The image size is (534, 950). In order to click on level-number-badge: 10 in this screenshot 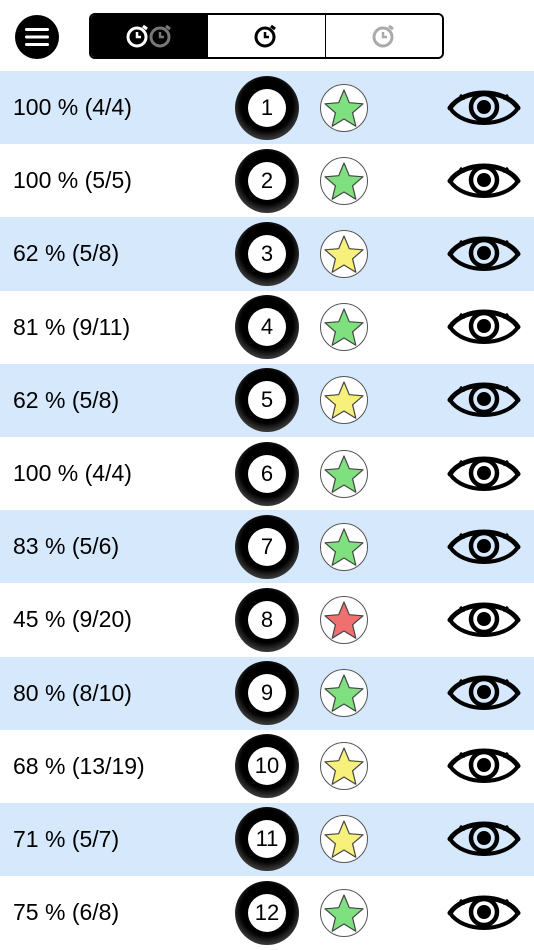, I will do `click(267, 766)`.